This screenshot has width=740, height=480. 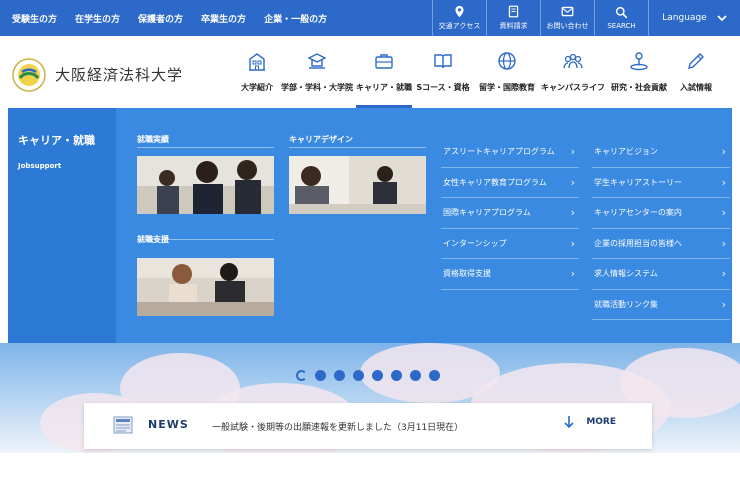 I want to click on link-label: 資格取得支援, so click(x=467, y=274).